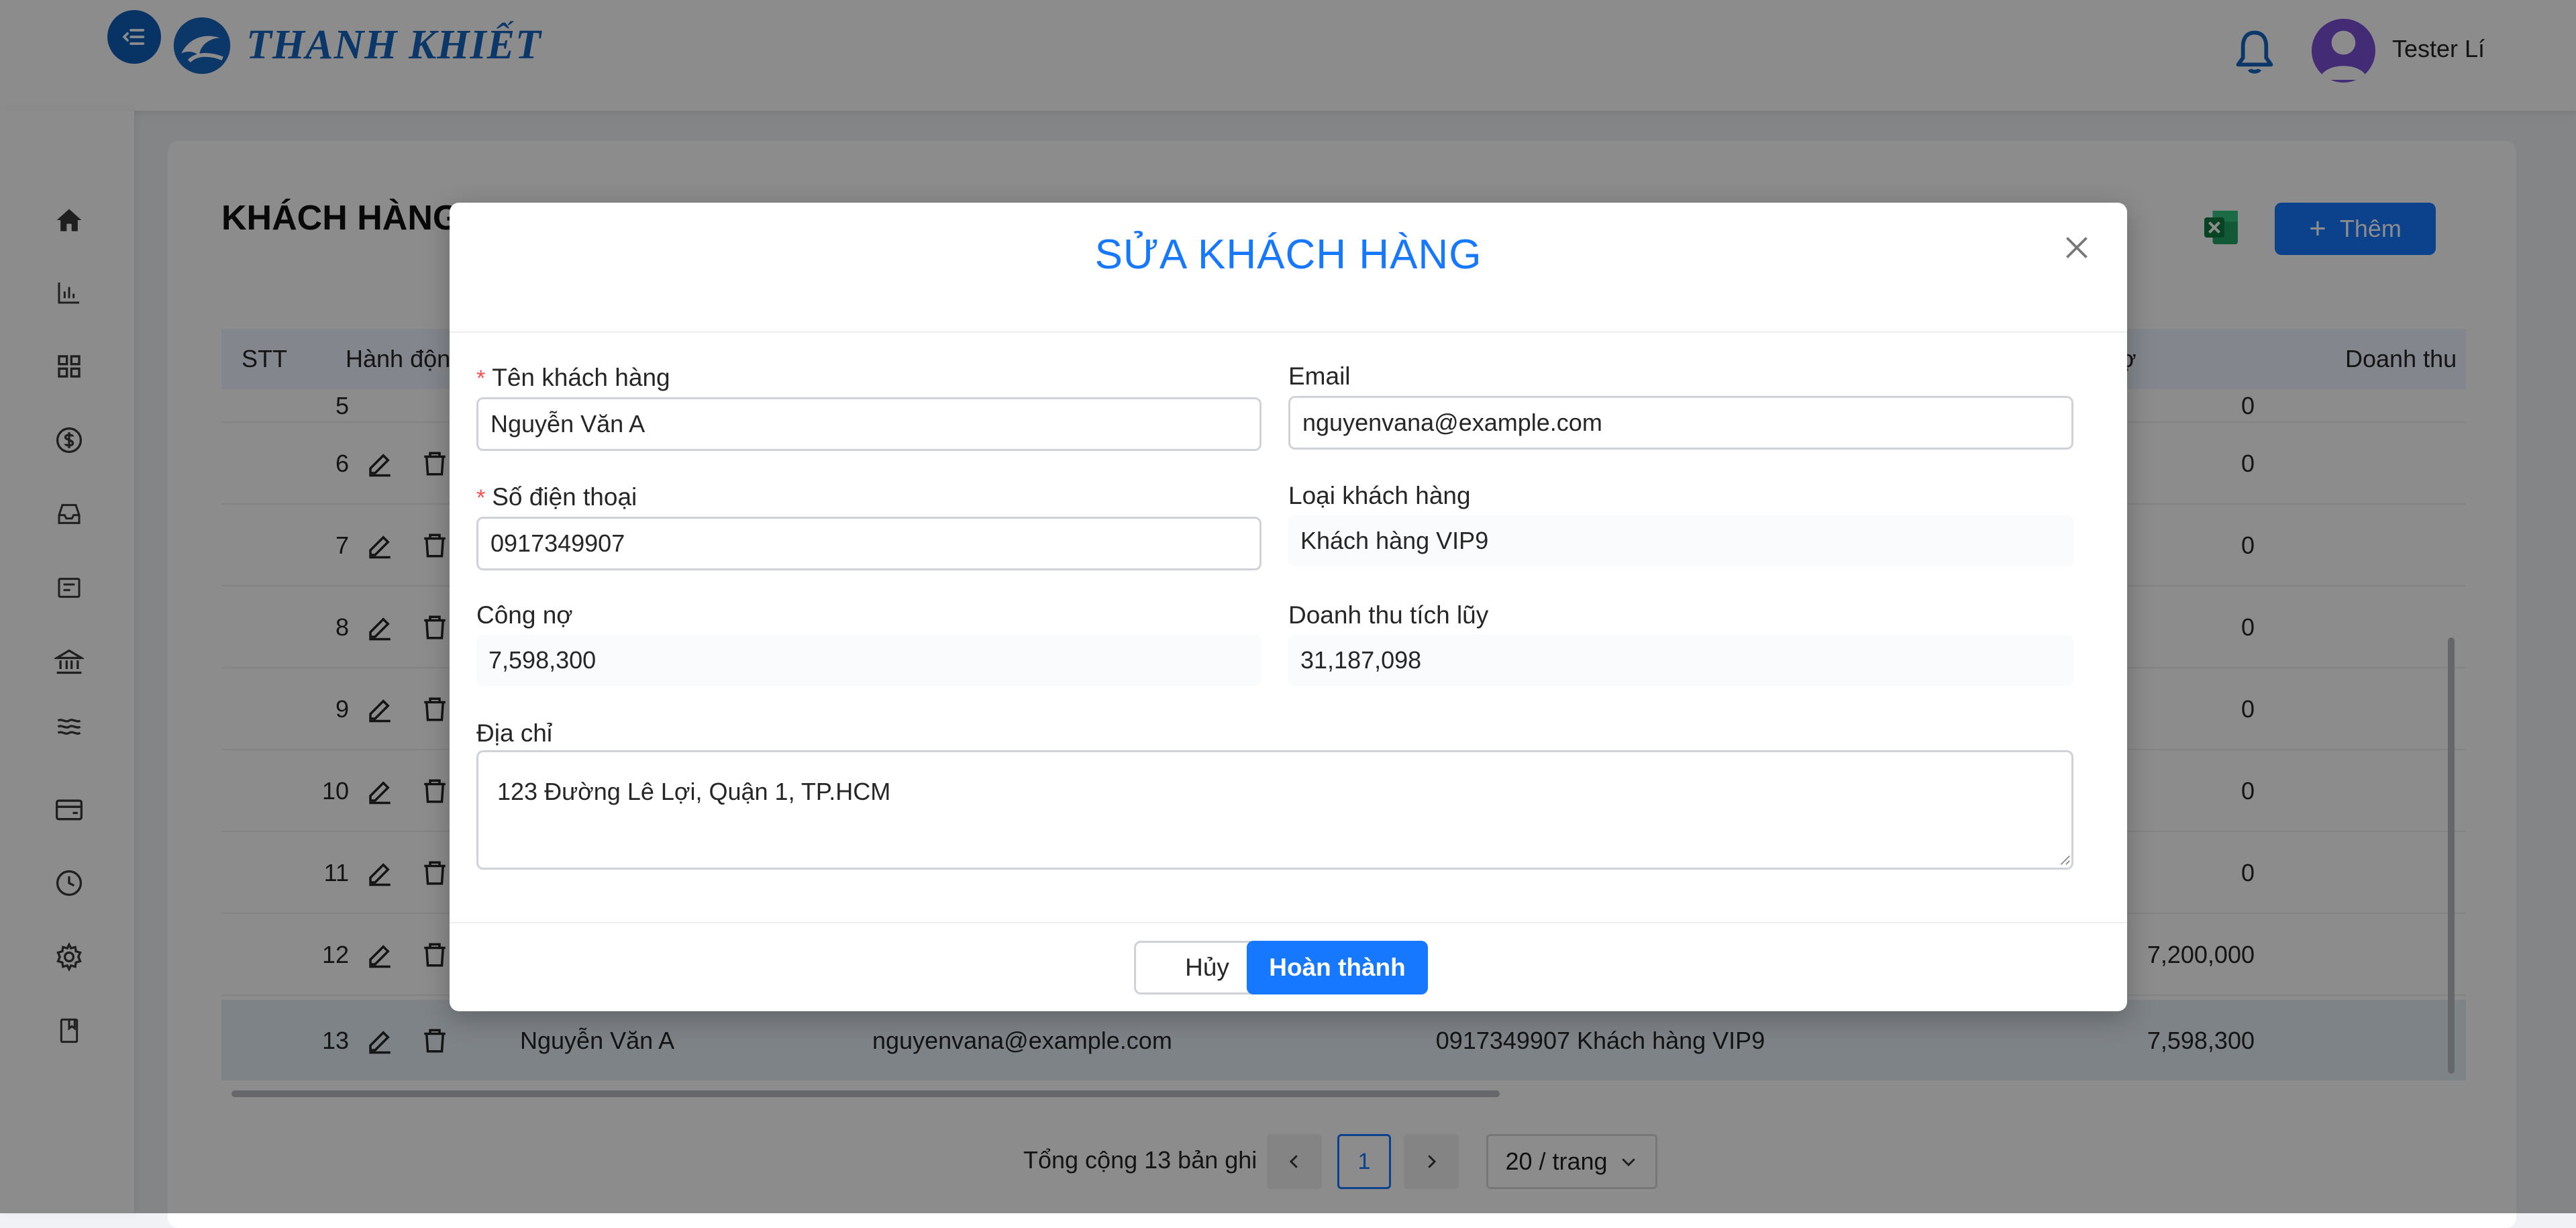 This screenshot has height=1228, width=2576. What do you see at coordinates (1319, 376) in the screenshot?
I see `email-label: Email` at bounding box center [1319, 376].